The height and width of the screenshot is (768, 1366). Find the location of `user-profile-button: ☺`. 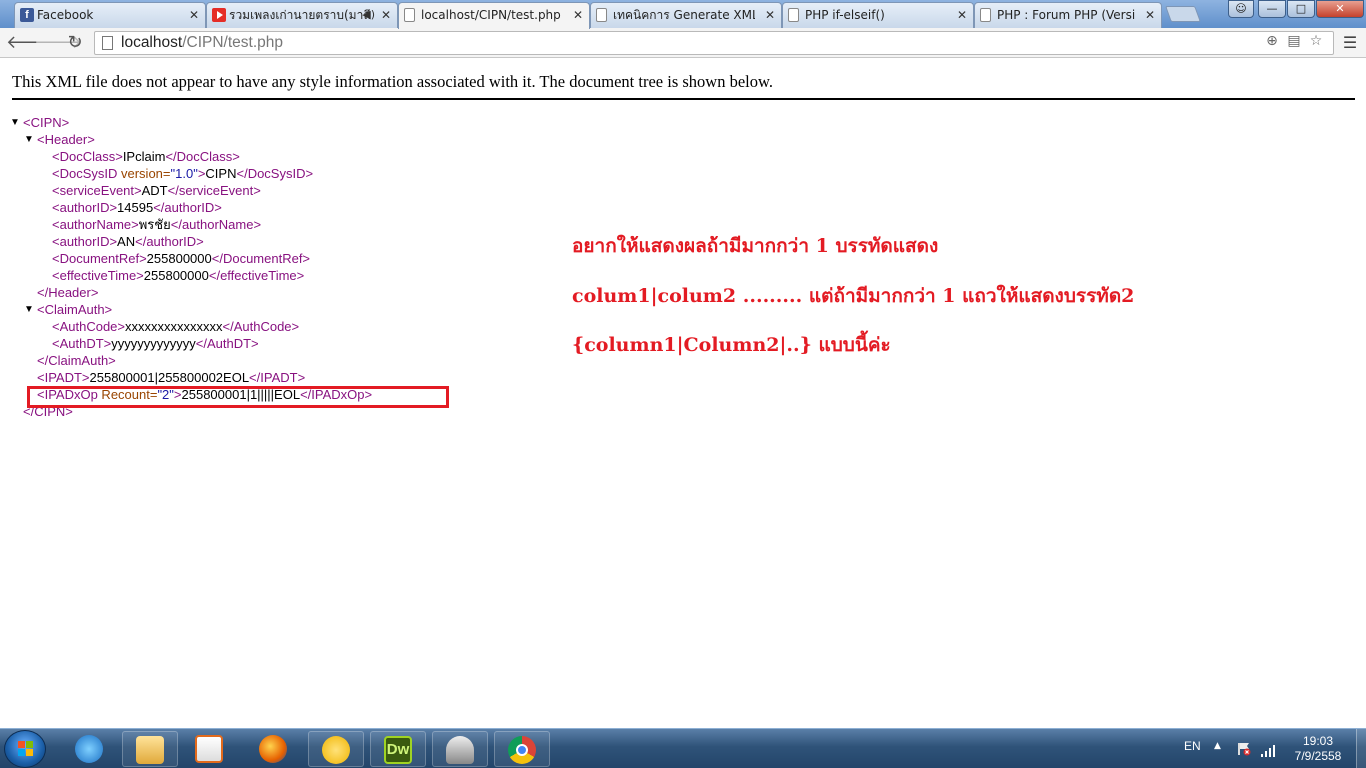

user-profile-button: ☺ is located at coordinates (1241, 9).